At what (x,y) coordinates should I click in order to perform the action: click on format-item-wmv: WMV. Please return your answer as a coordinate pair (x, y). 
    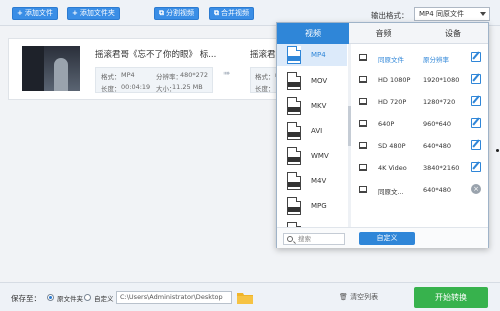
    Looking at the image, I should click on (312, 156).